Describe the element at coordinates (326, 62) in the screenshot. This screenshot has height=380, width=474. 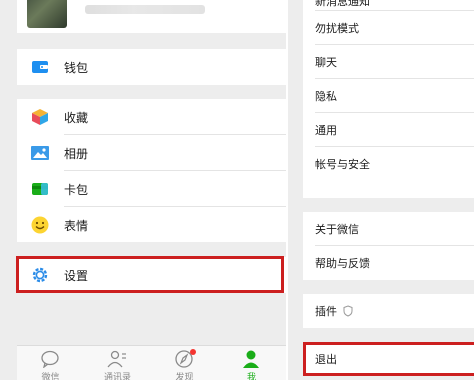
I see `settings-item-label: 聊天` at that location.